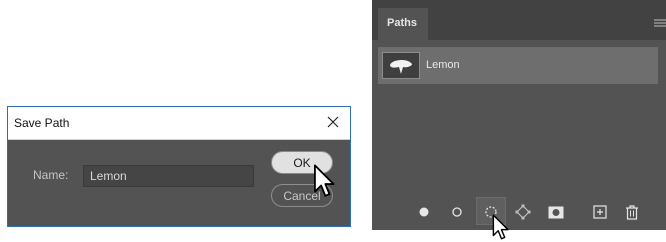  What do you see at coordinates (518, 65) in the screenshot?
I see `path-list-item: Lemon` at bounding box center [518, 65].